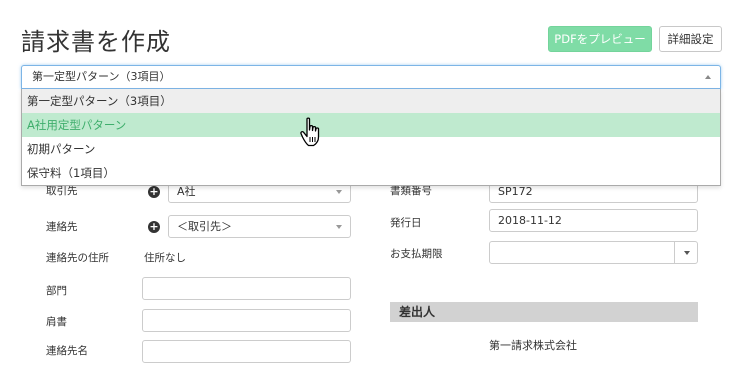  What do you see at coordinates (600, 39) in the screenshot?
I see `pdf-preview-button: PDFをプレビュー` at bounding box center [600, 39].